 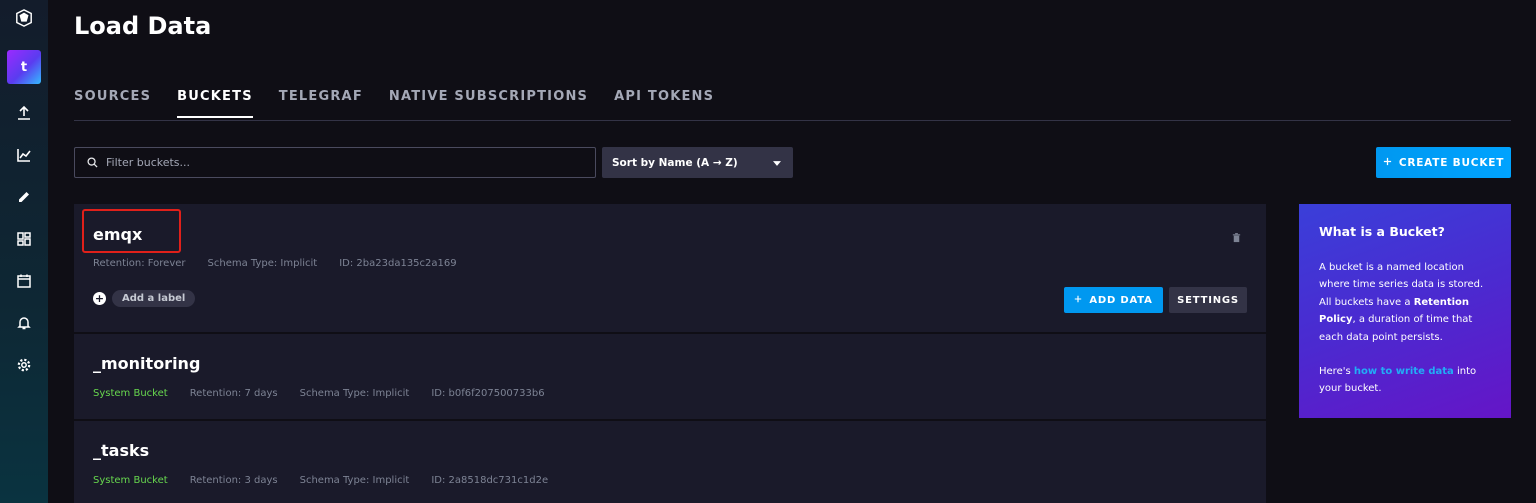 What do you see at coordinates (398, 263) in the screenshot?
I see `bucket-id: ID: 2ba23da135c2a169` at bounding box center [398, 263].